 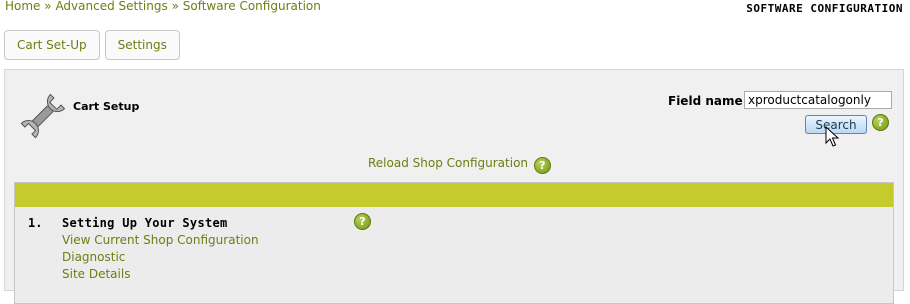 I want to click on breadcrumb-advanced-settings: Advanced Settings, so click(x=111, y=6).